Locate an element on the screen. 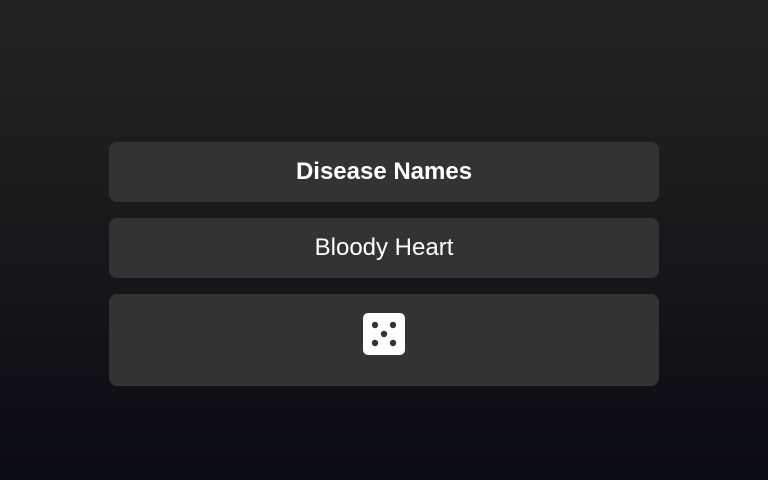  page-title: Disease Names is located at coordinates (384, 171).